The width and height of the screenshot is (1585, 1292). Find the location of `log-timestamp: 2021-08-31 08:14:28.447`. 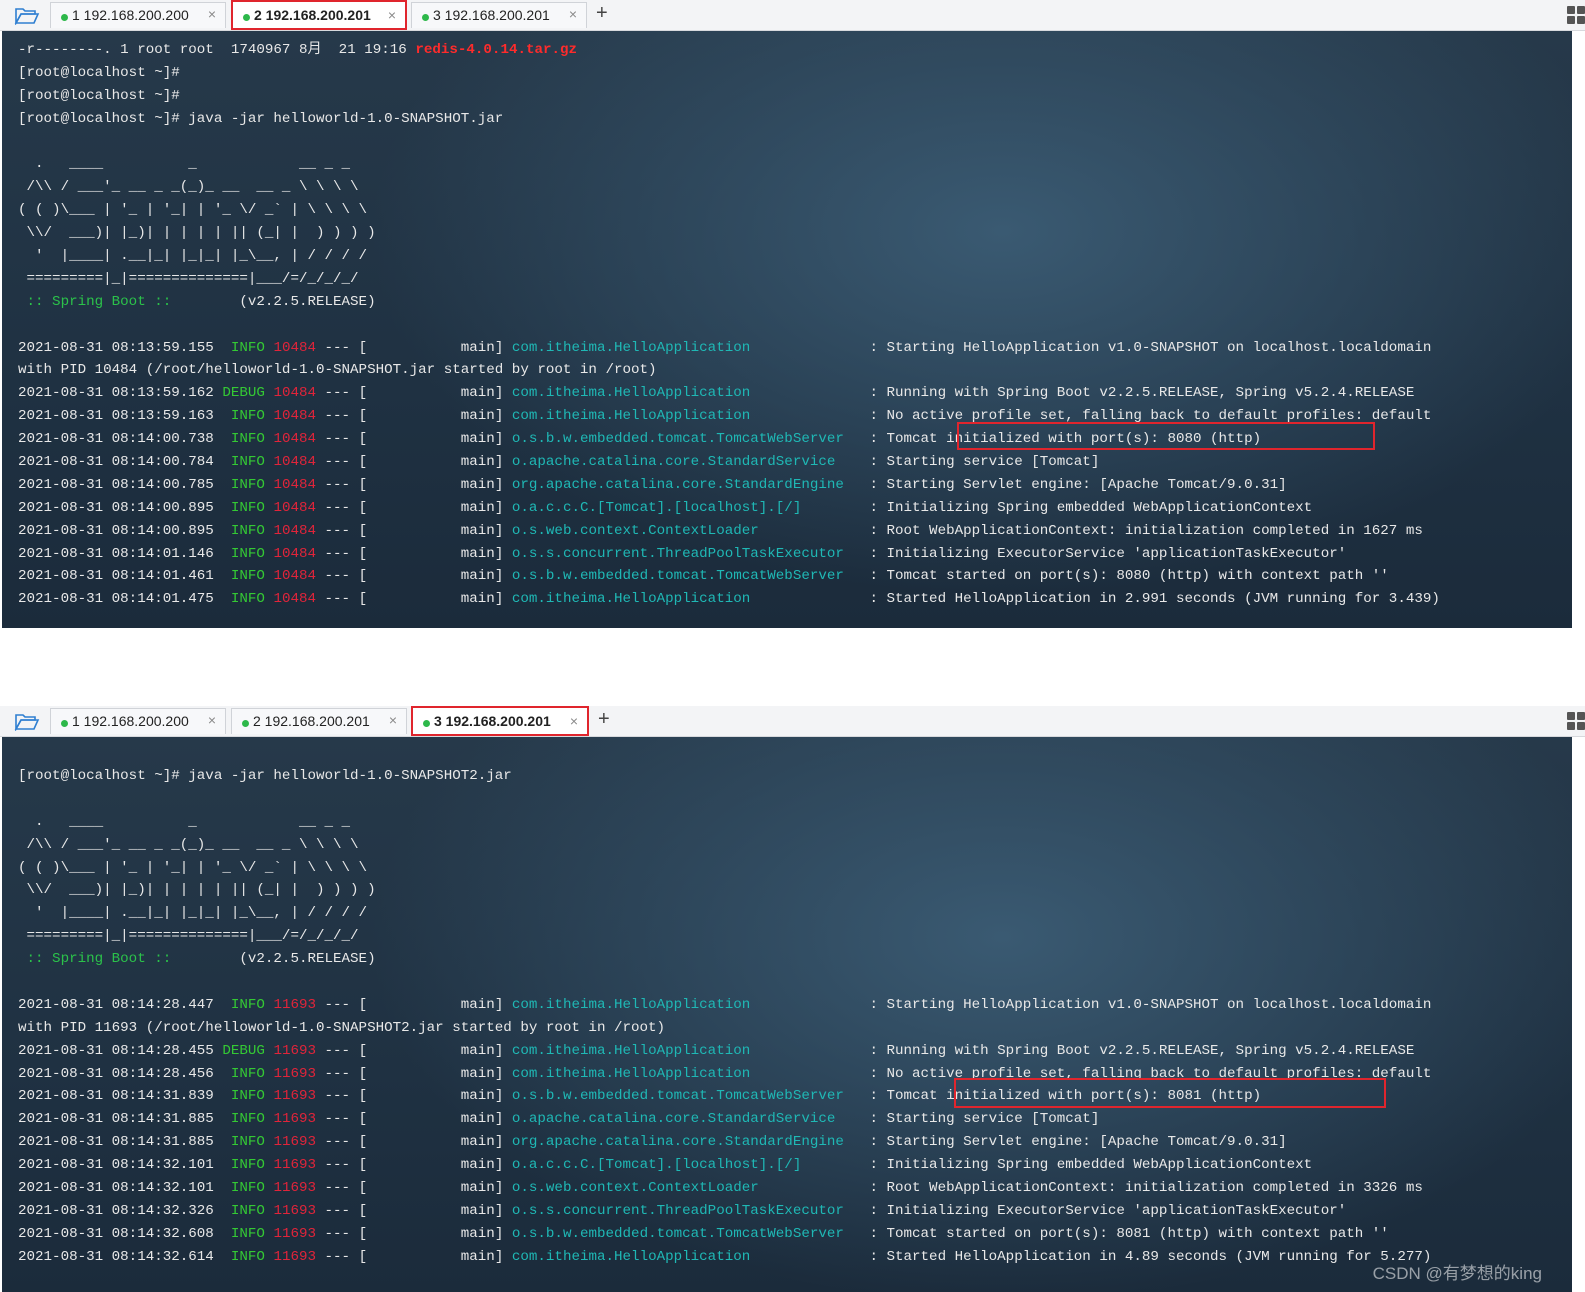

log-timestamp: 2021-08-31 08:14:28.447 is located at coordinates (120, 1004).